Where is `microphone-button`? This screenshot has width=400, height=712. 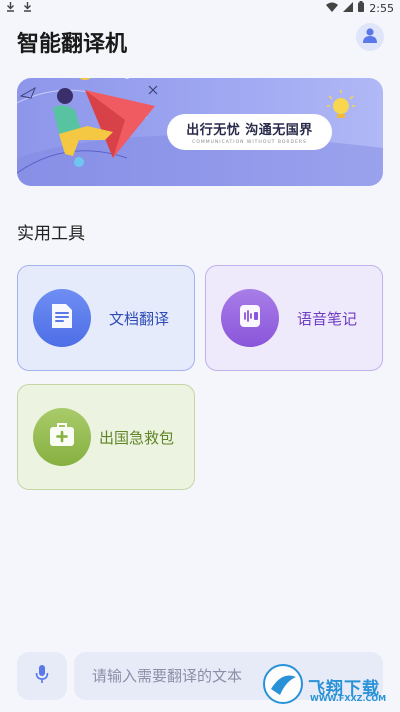 microphone-button is located at coordinates (42, 676).